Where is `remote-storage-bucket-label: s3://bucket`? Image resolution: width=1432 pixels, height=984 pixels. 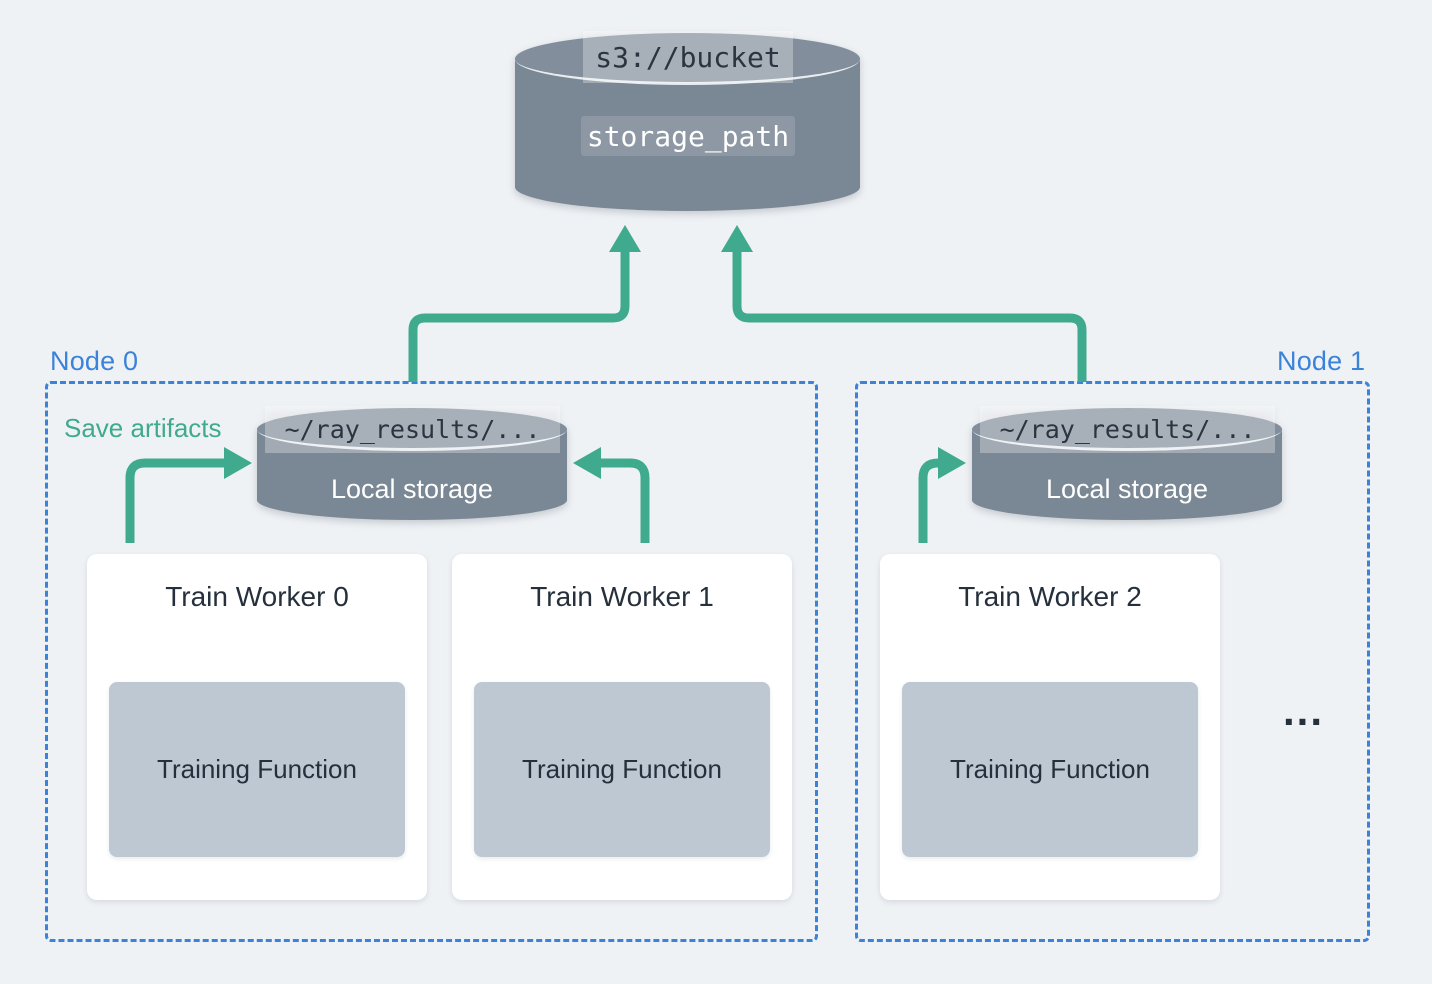
remote-storage-bucket-label: s3://bucket is located at coordinates (688, 57).